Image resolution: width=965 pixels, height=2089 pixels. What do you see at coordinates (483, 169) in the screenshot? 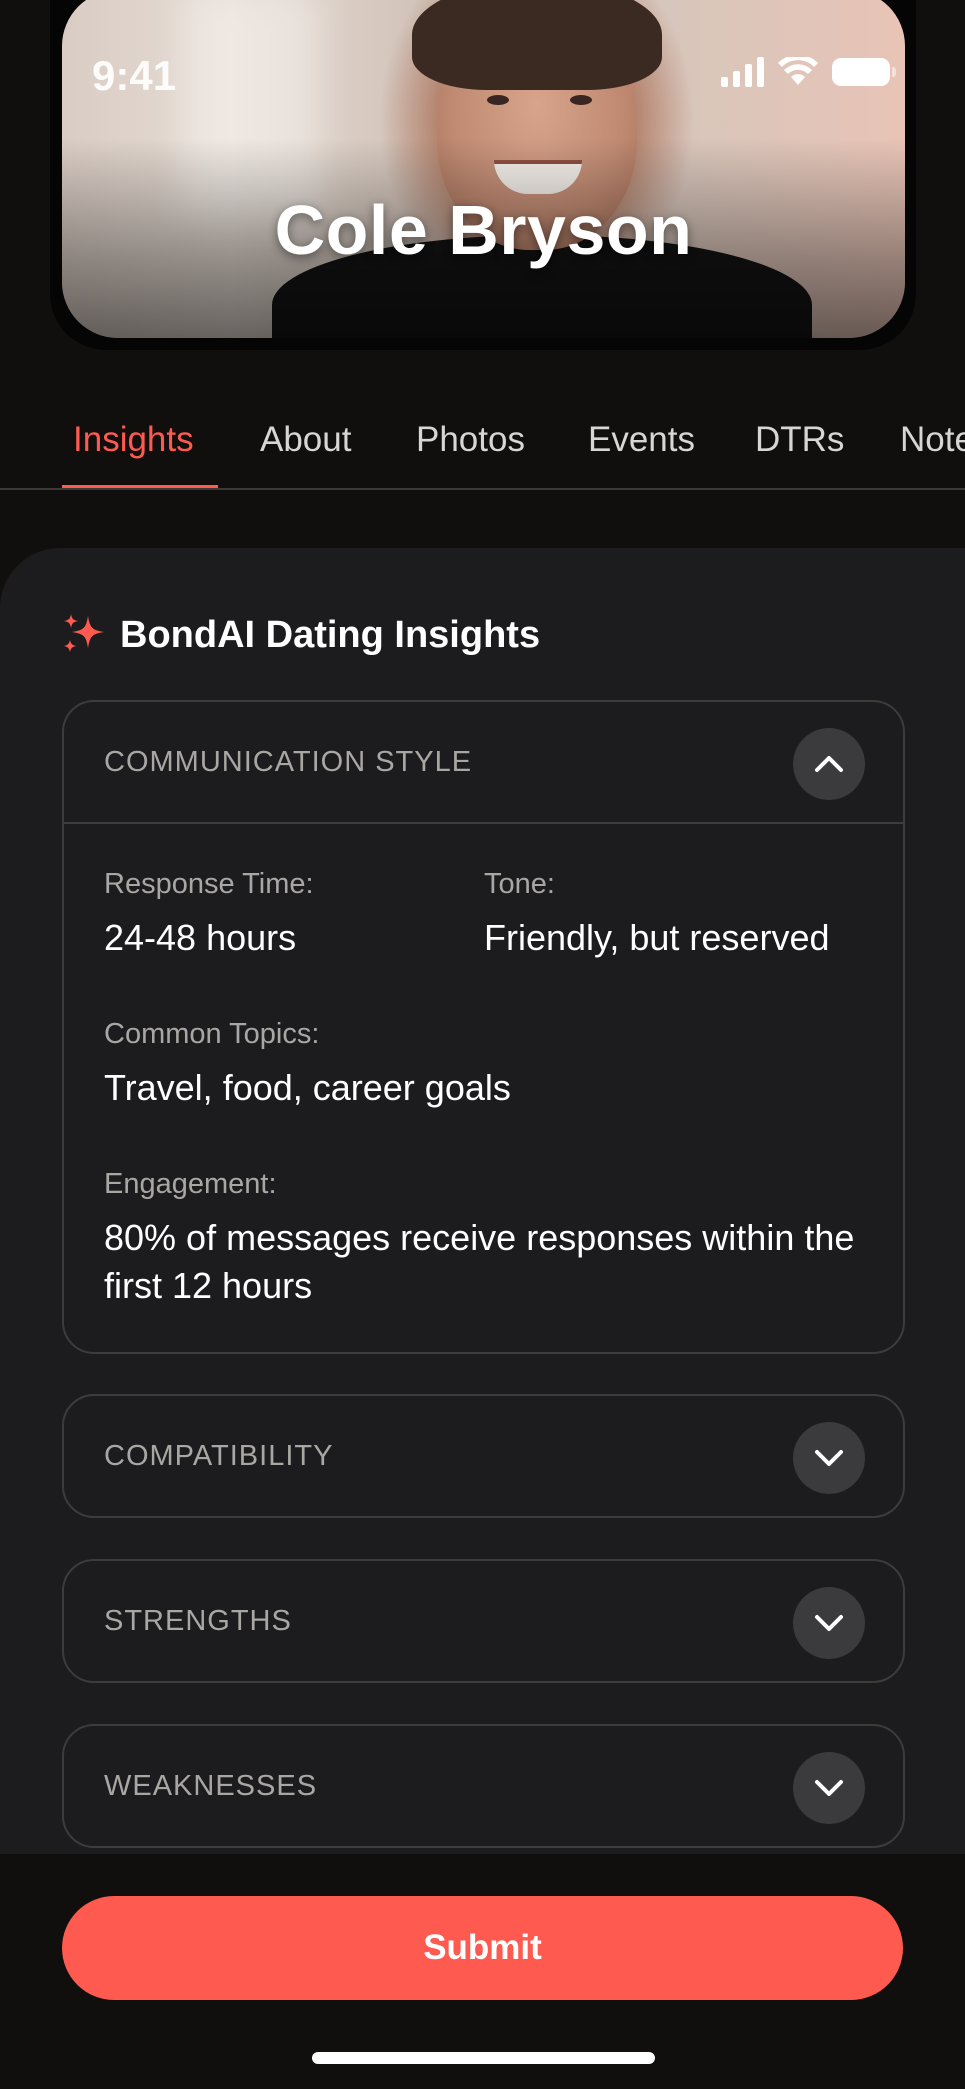
I see `profile-photo: Cole Bryson` at bounding box center [483, 169].